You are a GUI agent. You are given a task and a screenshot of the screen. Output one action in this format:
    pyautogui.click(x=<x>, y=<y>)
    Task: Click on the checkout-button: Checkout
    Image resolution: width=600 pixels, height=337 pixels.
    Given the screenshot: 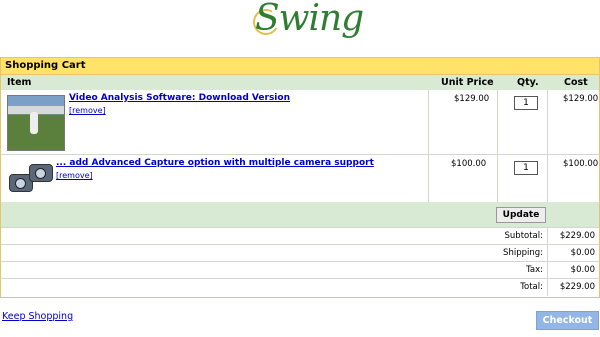 What is the action you would take?
    pyautogui.click(x=567, y=320)
    